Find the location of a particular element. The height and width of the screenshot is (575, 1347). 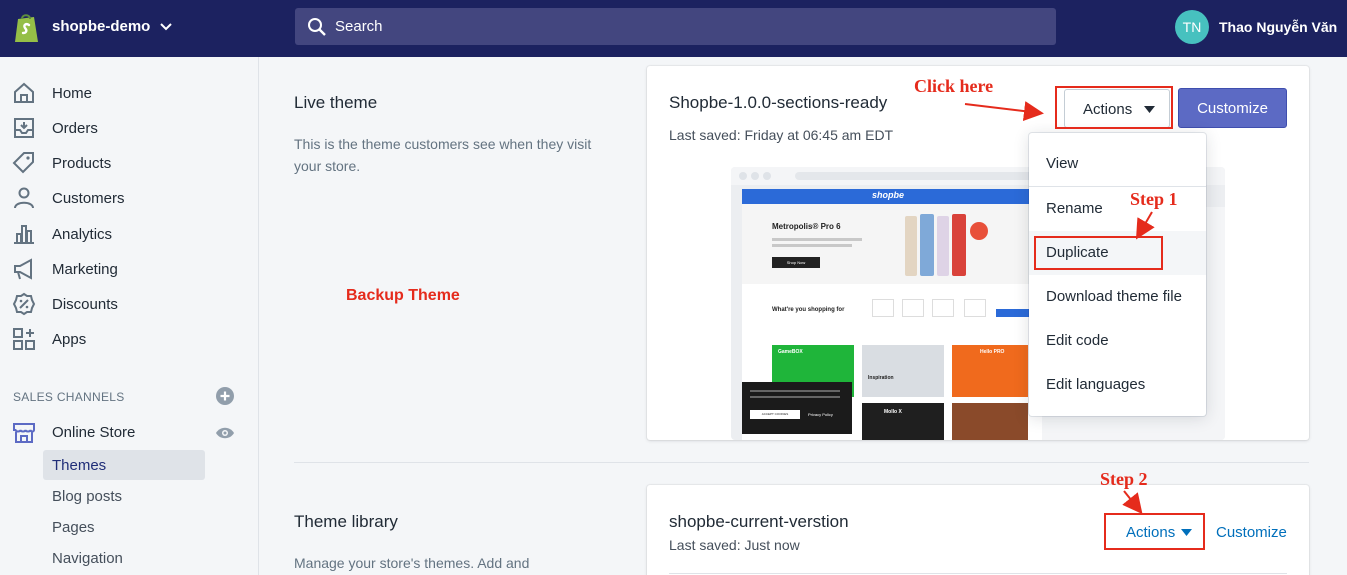

top-bar: shopbe-demo Search TN Thao Nguyễn Văn is located at coordinates (673, 28).